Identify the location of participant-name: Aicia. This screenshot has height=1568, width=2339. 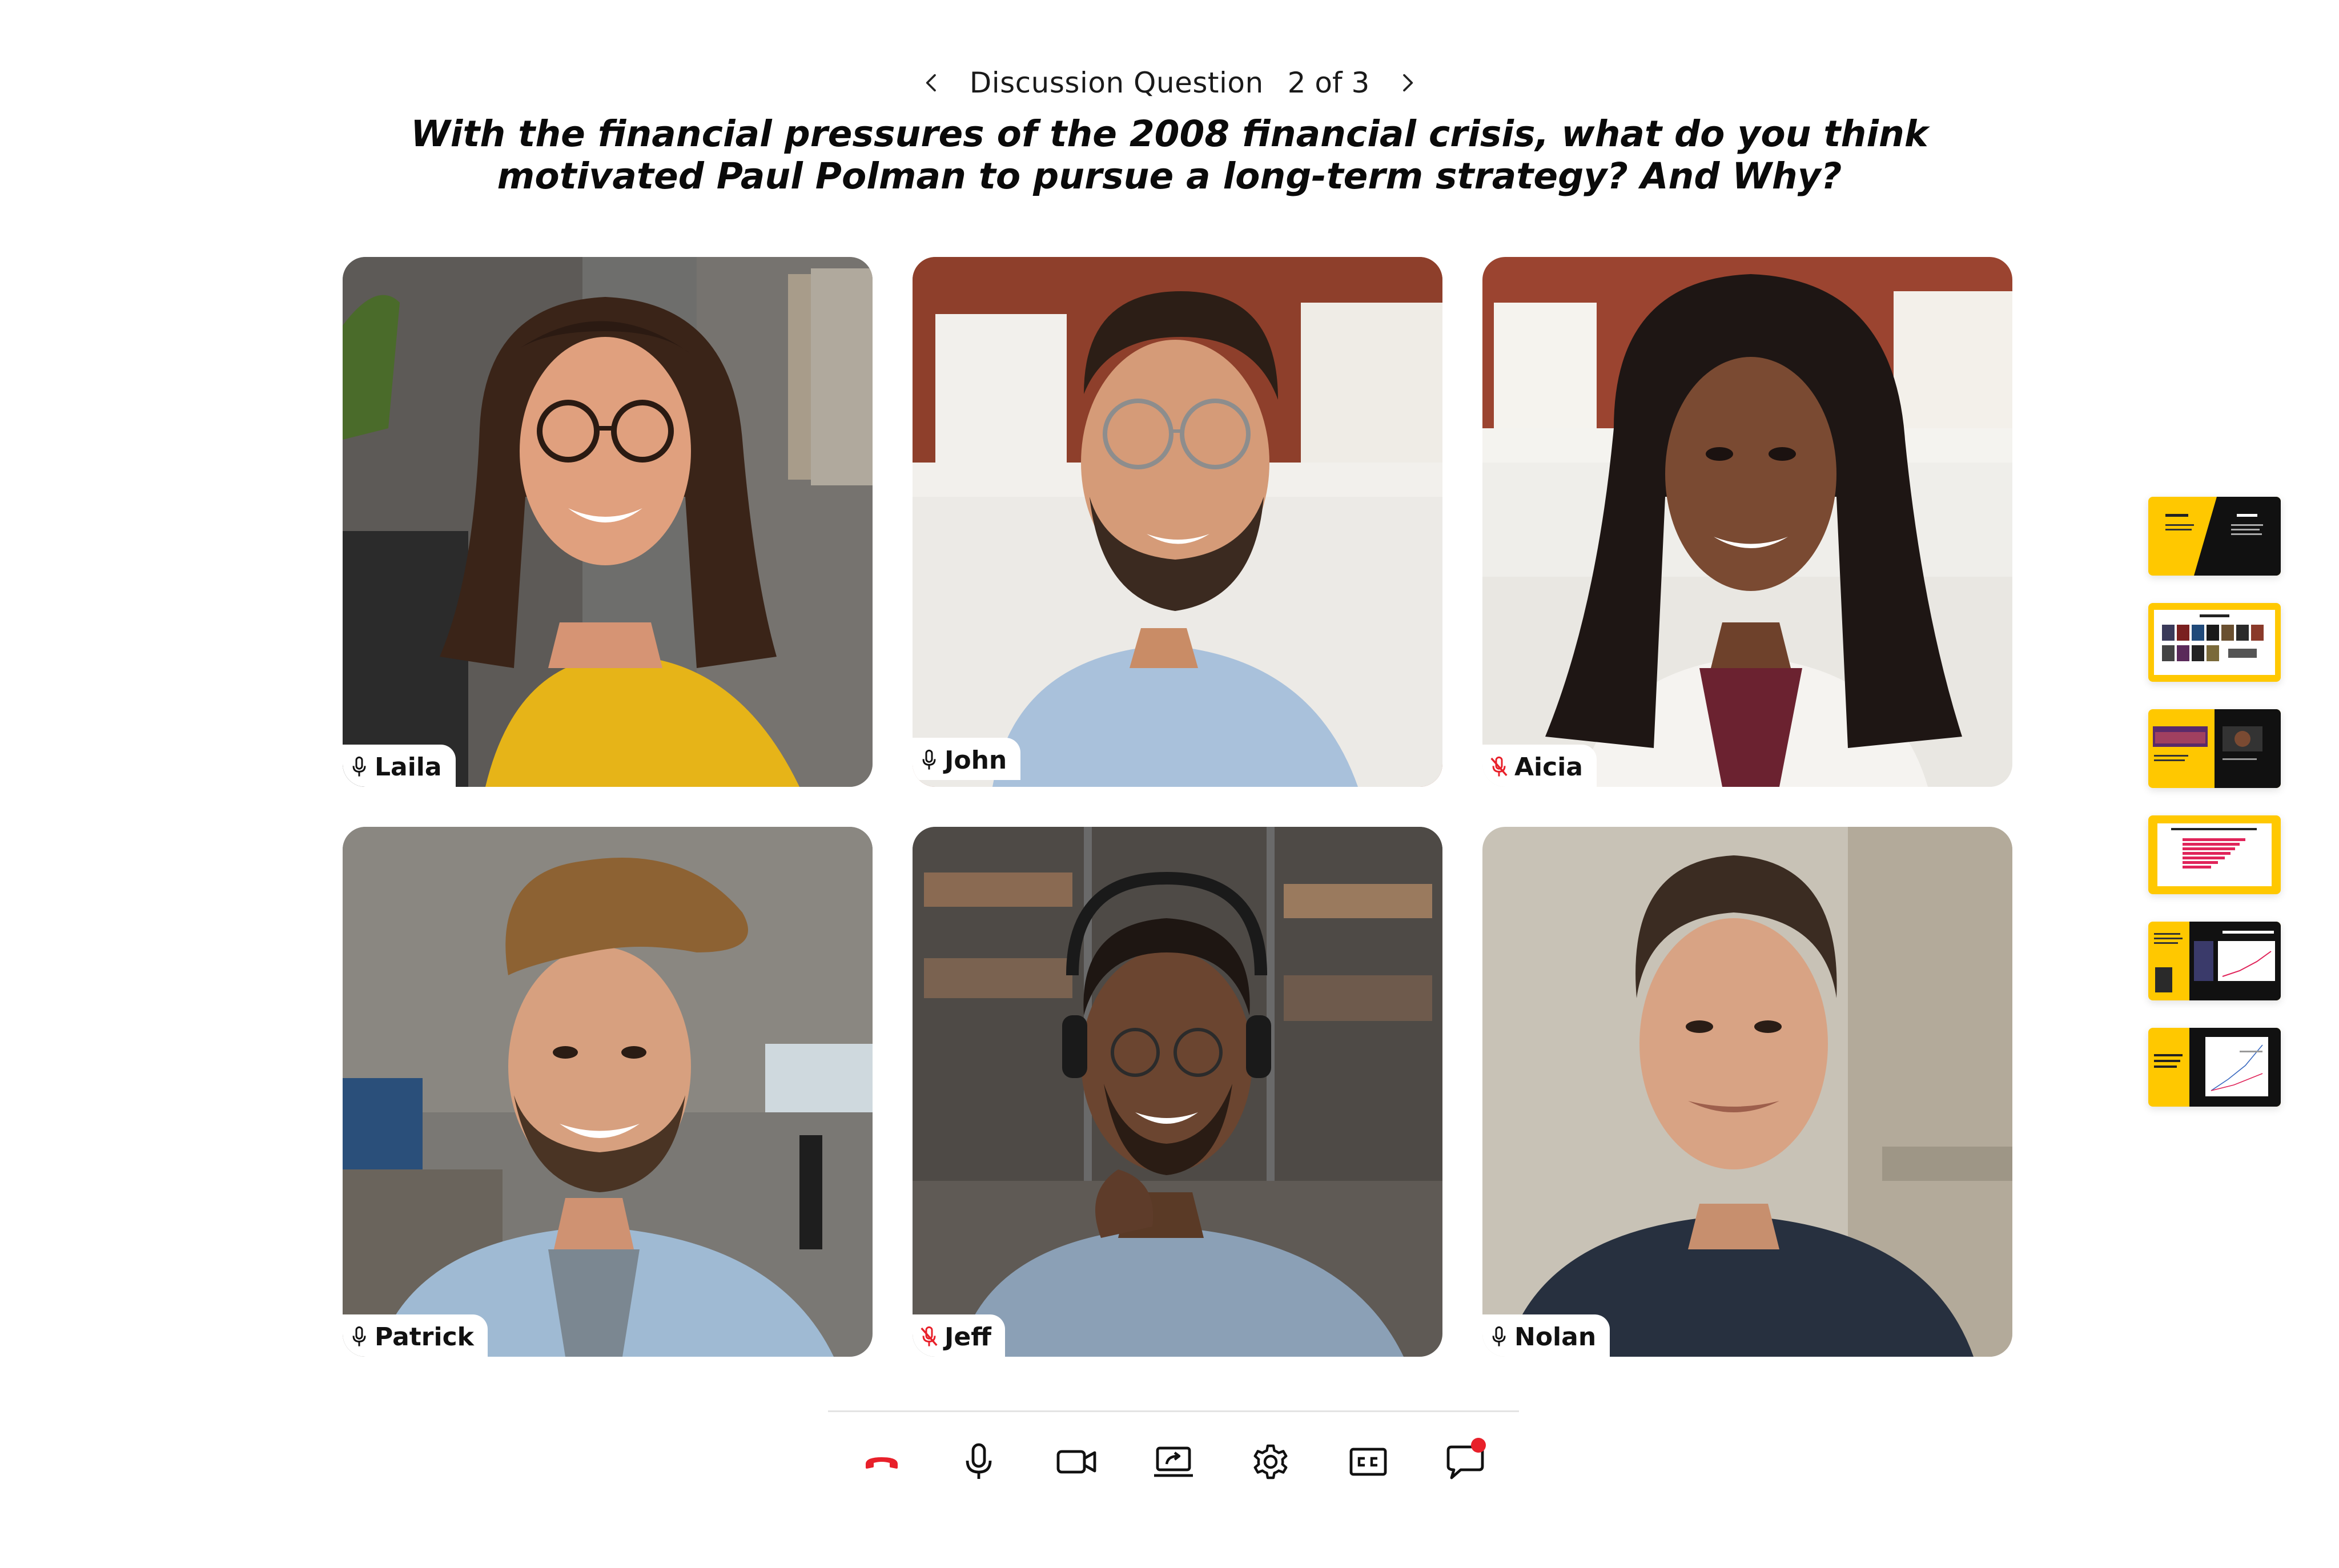
(1548, 767).